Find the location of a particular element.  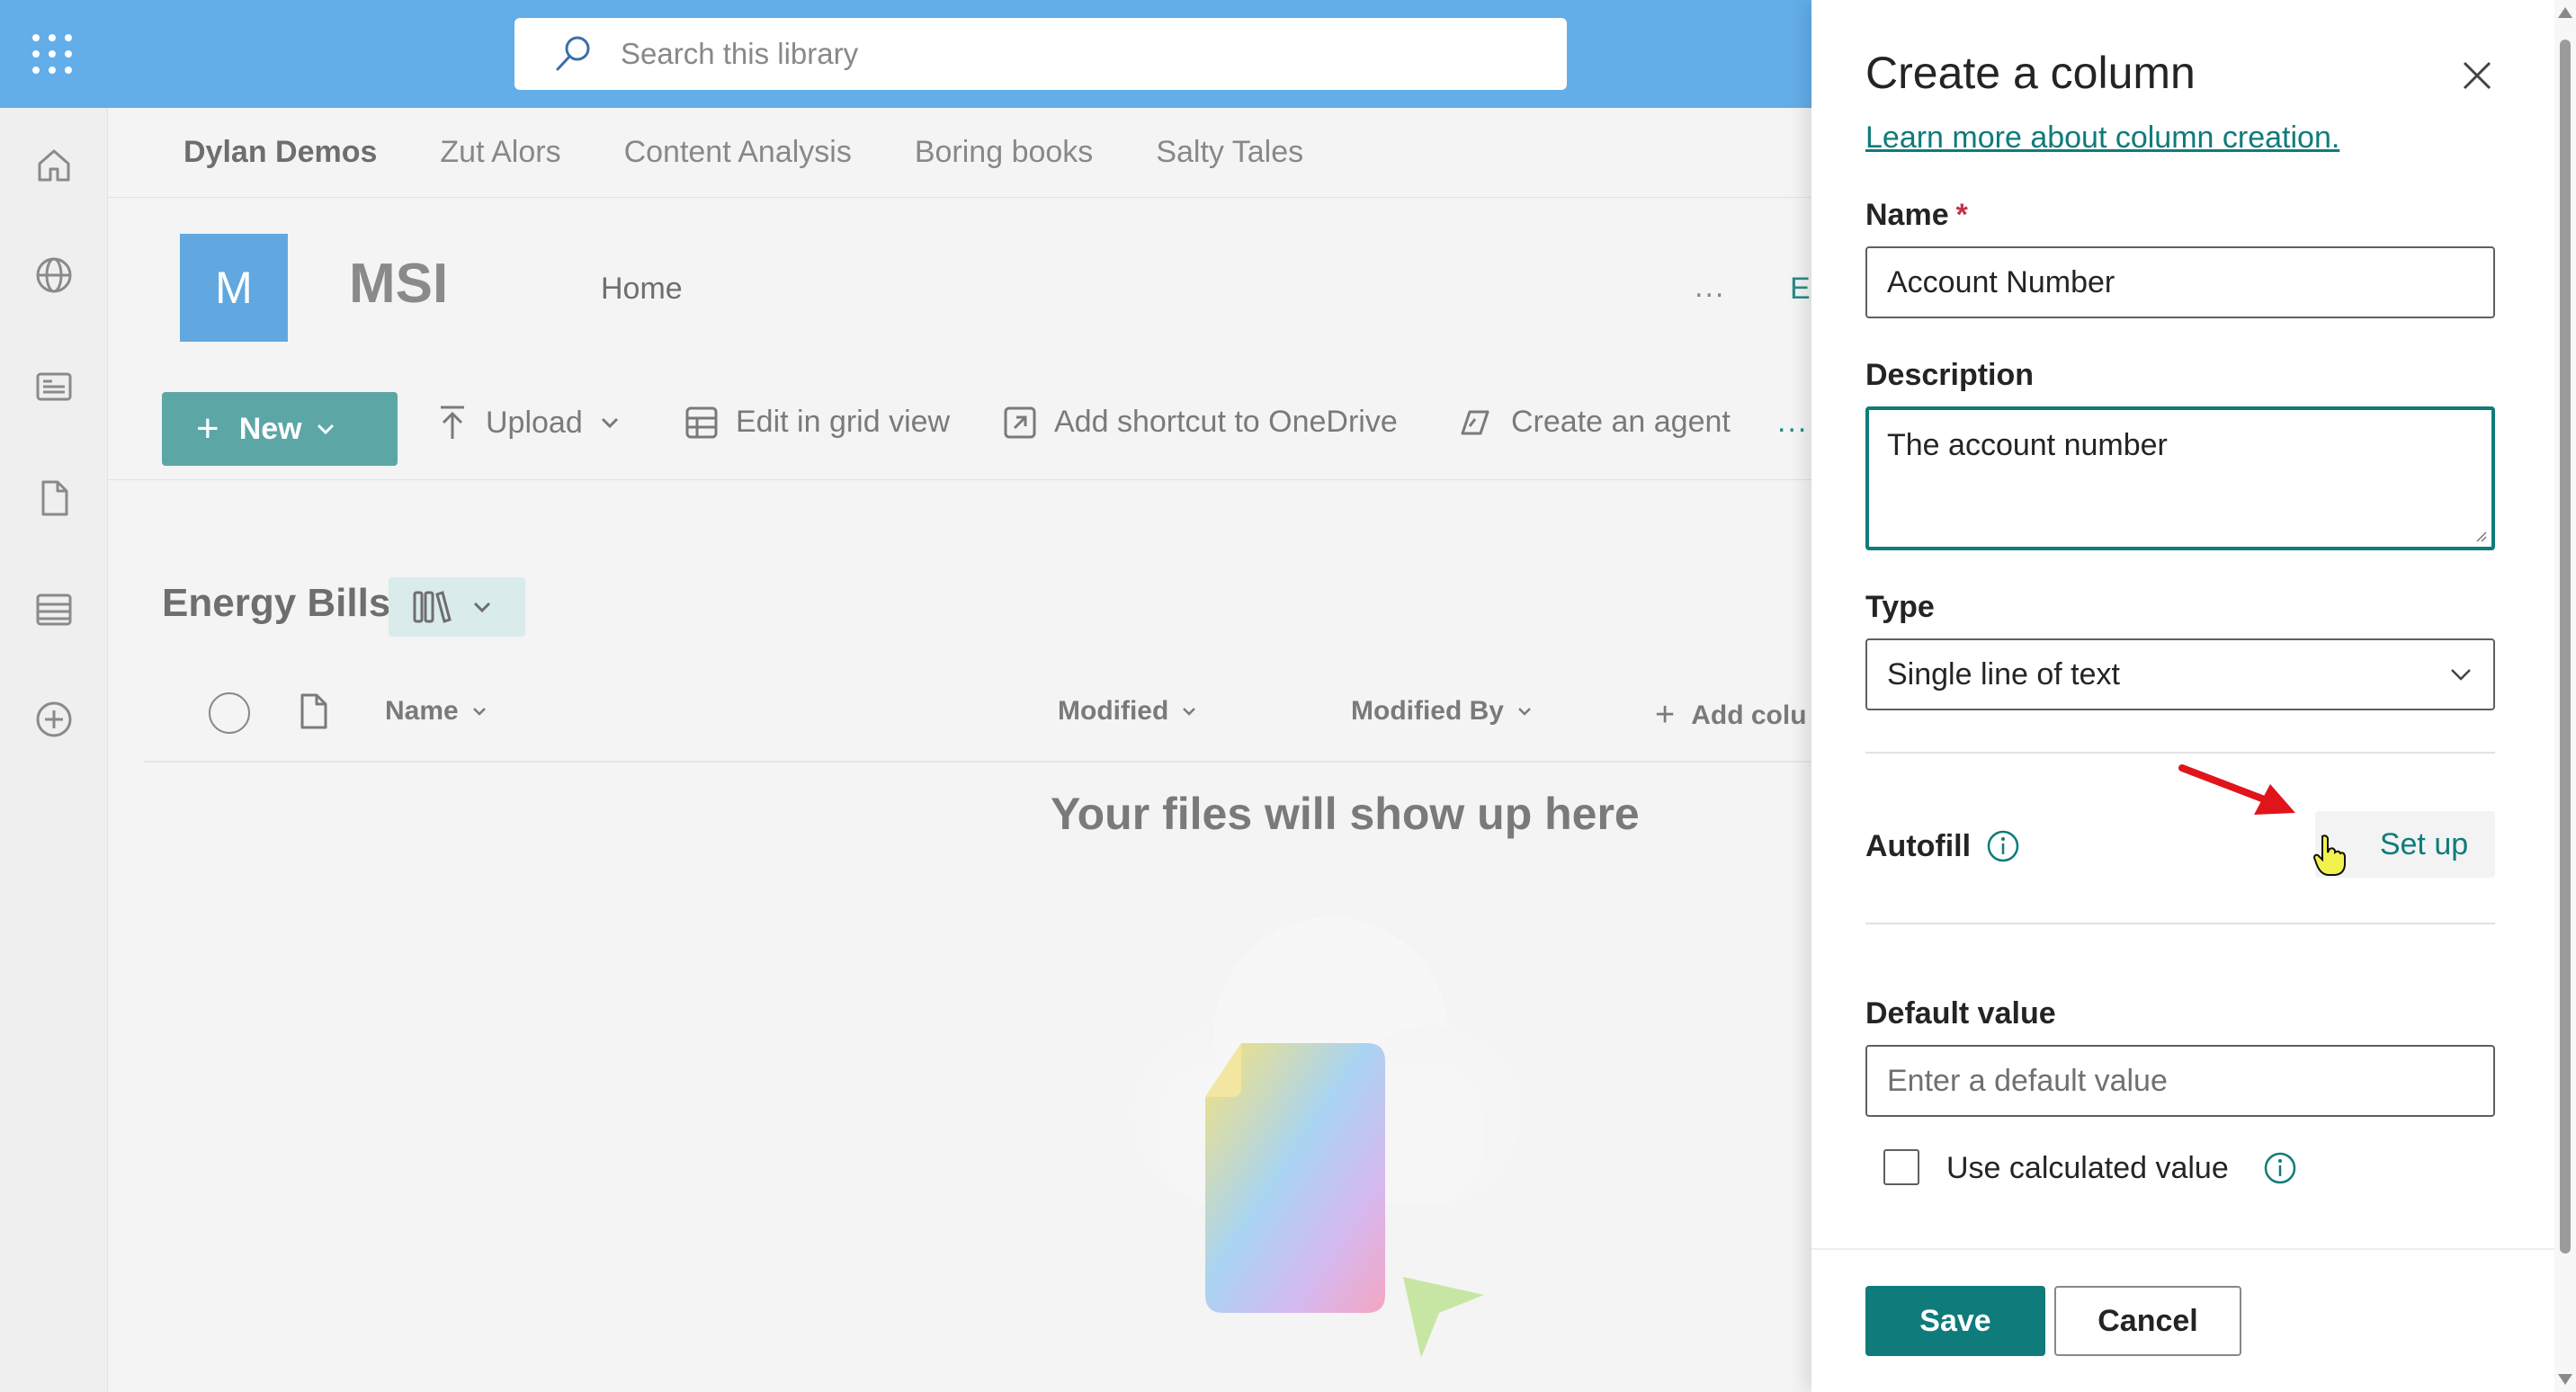

add-column-button: + Add colu is located at coordinates (1731, 715).